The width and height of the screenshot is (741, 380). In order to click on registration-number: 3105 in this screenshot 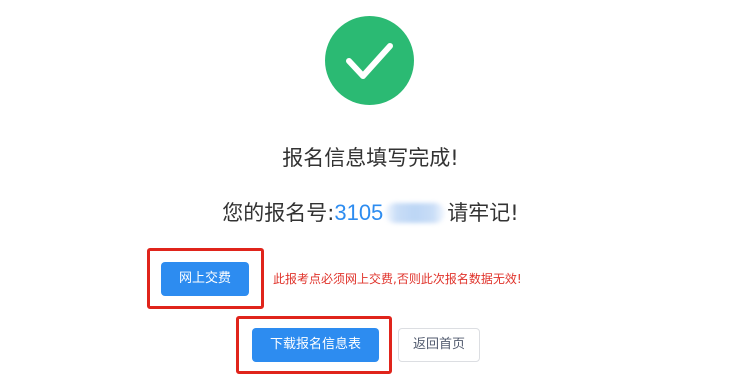, I will do `click(359, 212)`.